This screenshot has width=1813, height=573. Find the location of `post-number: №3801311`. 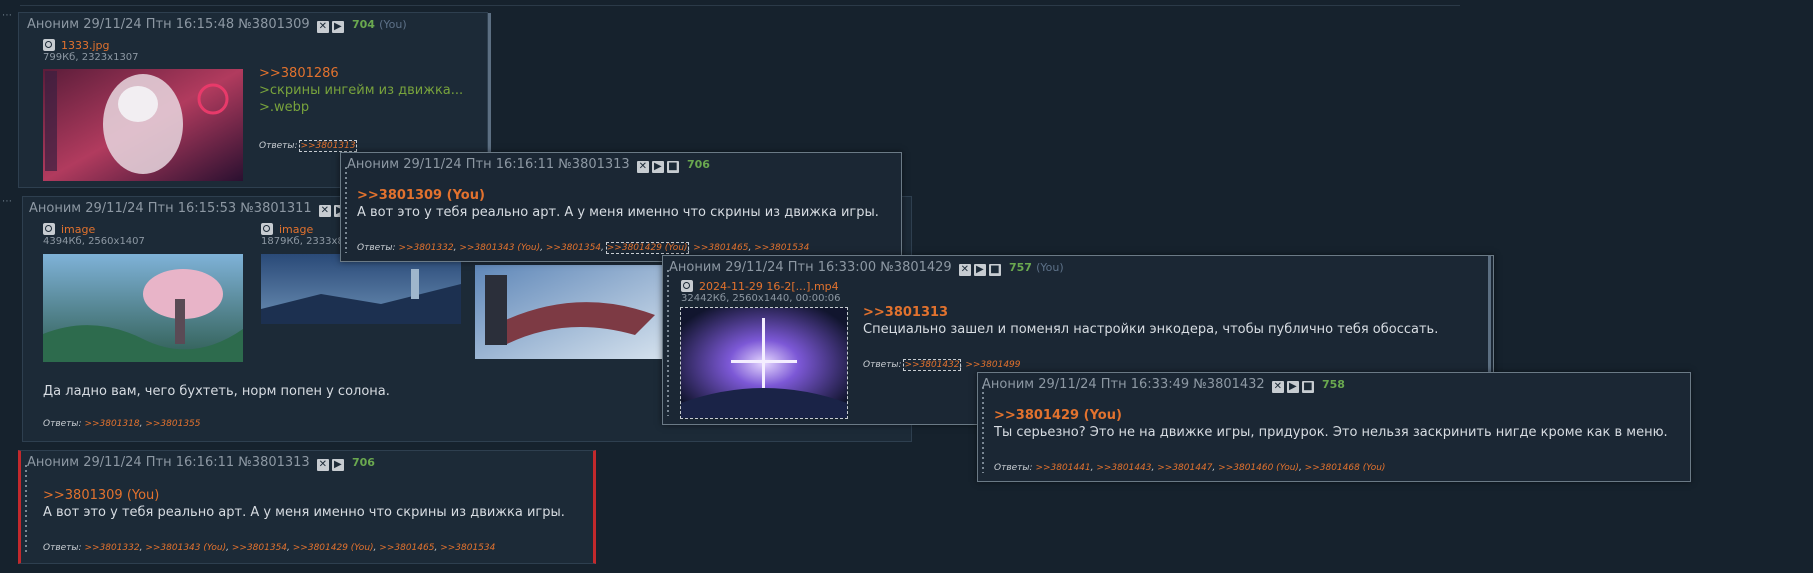

post-number: №3801311 is located at coordinates (275, 208).